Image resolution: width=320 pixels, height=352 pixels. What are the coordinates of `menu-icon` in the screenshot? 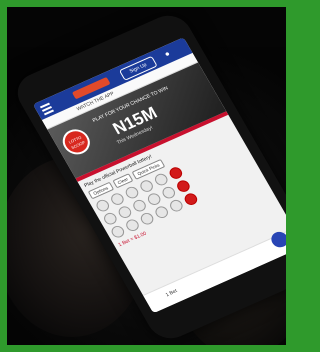 It's located at (47, 109).